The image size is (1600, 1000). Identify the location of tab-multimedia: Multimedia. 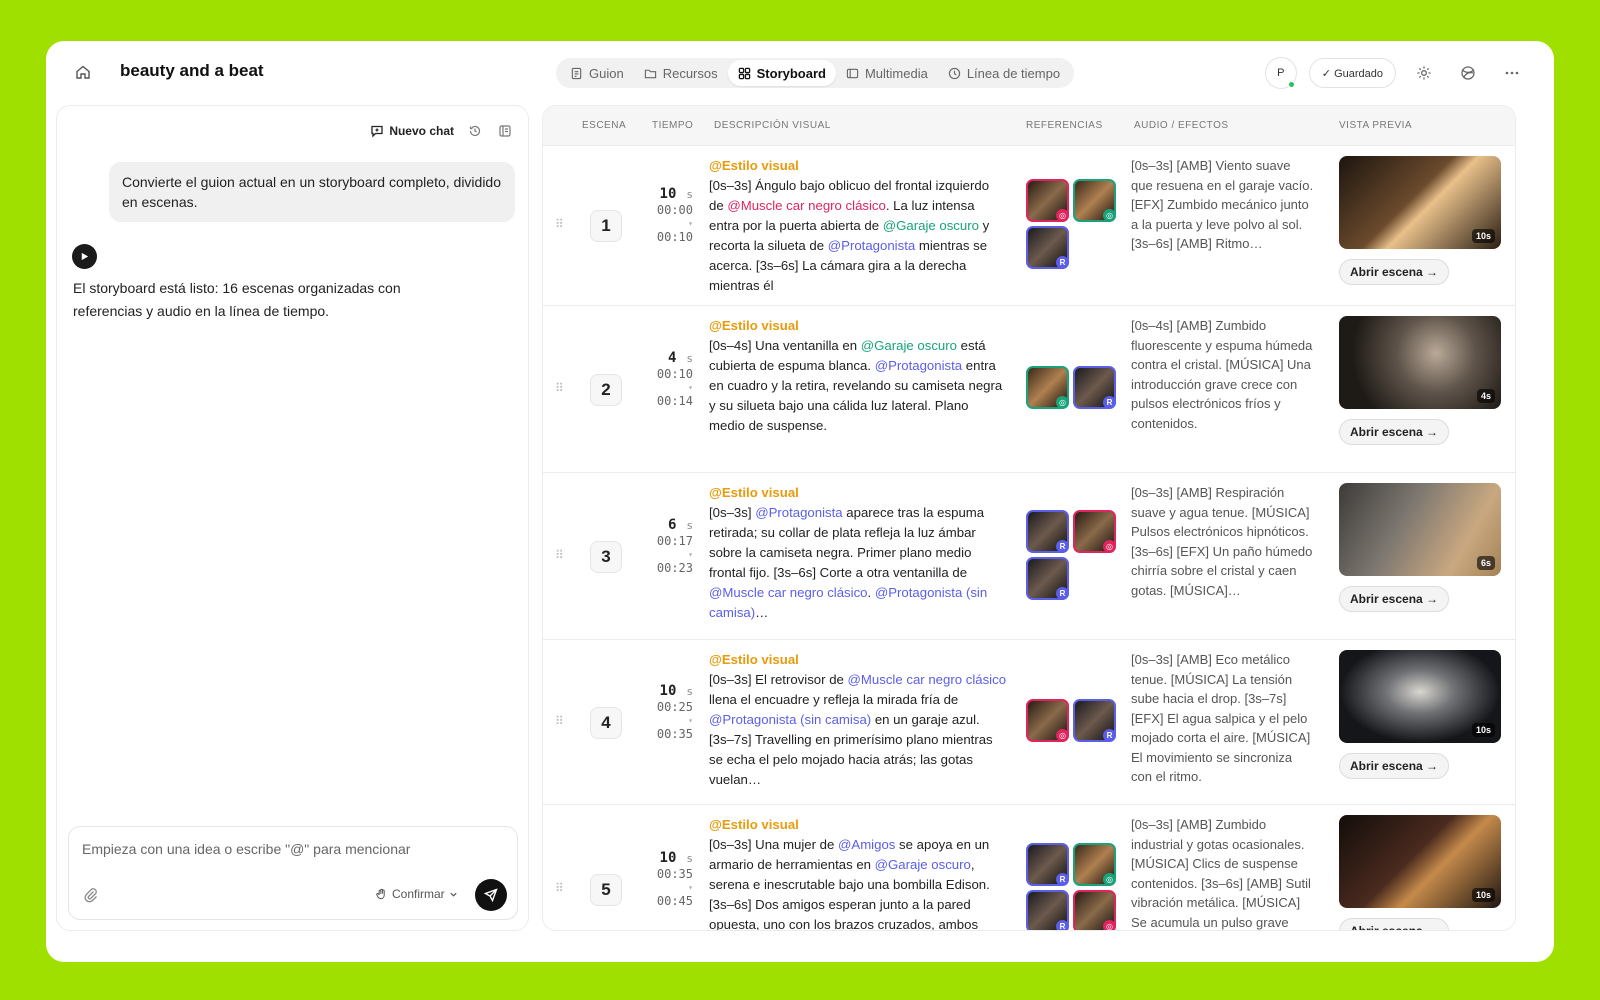
(887, 73).